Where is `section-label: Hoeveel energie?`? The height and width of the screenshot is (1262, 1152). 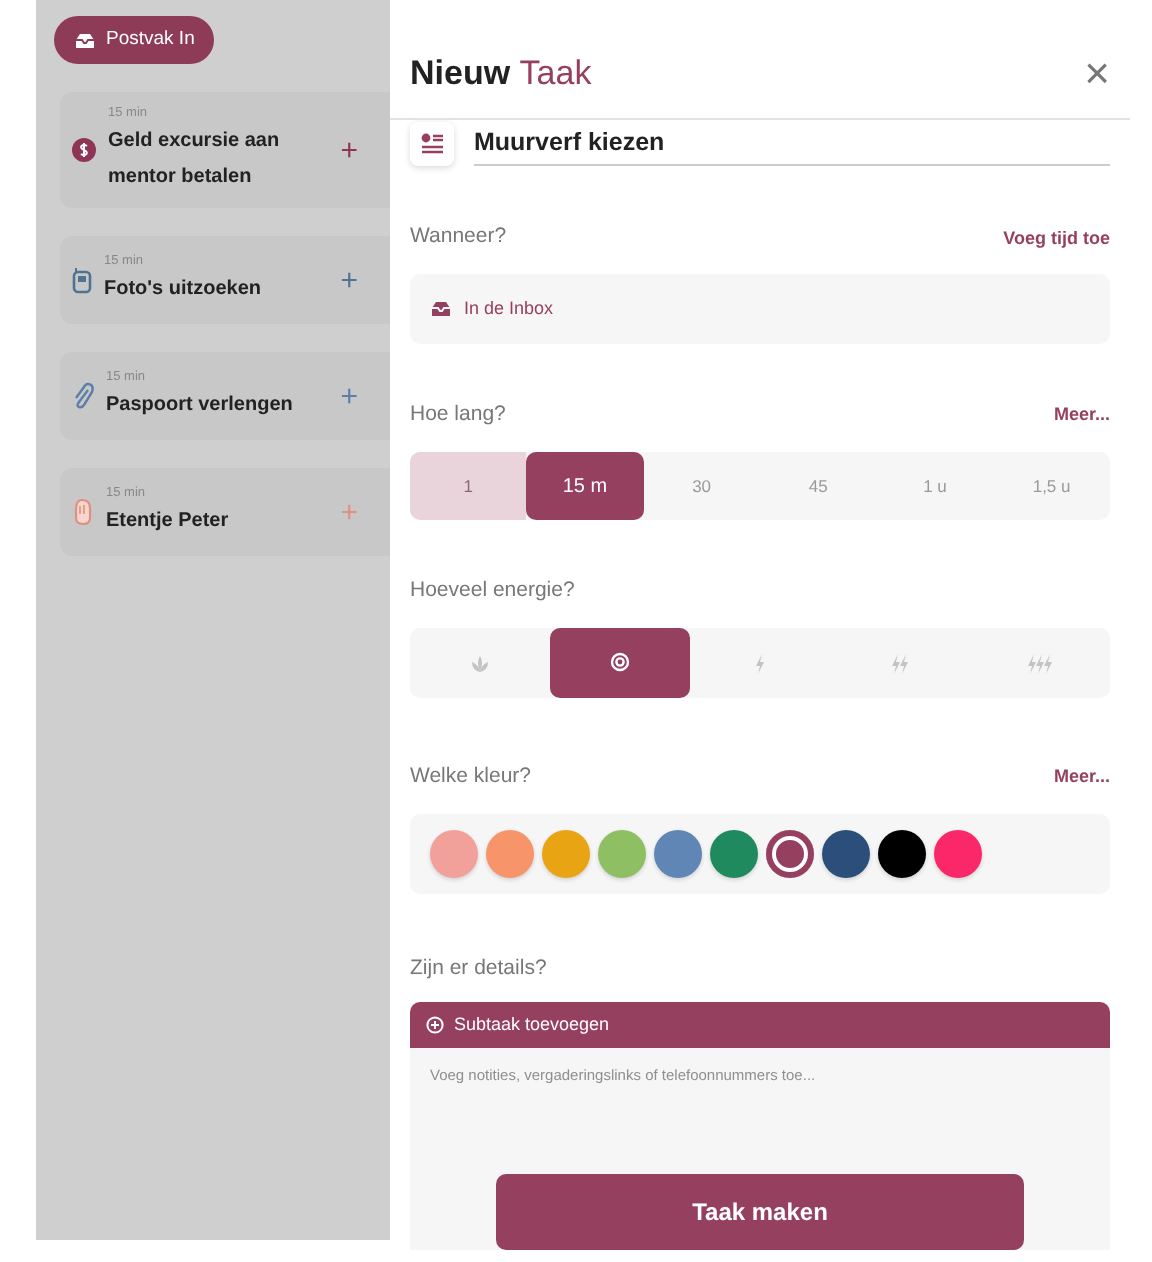
section-label: Hoeveel energie? is located at coordinates (492, 591).